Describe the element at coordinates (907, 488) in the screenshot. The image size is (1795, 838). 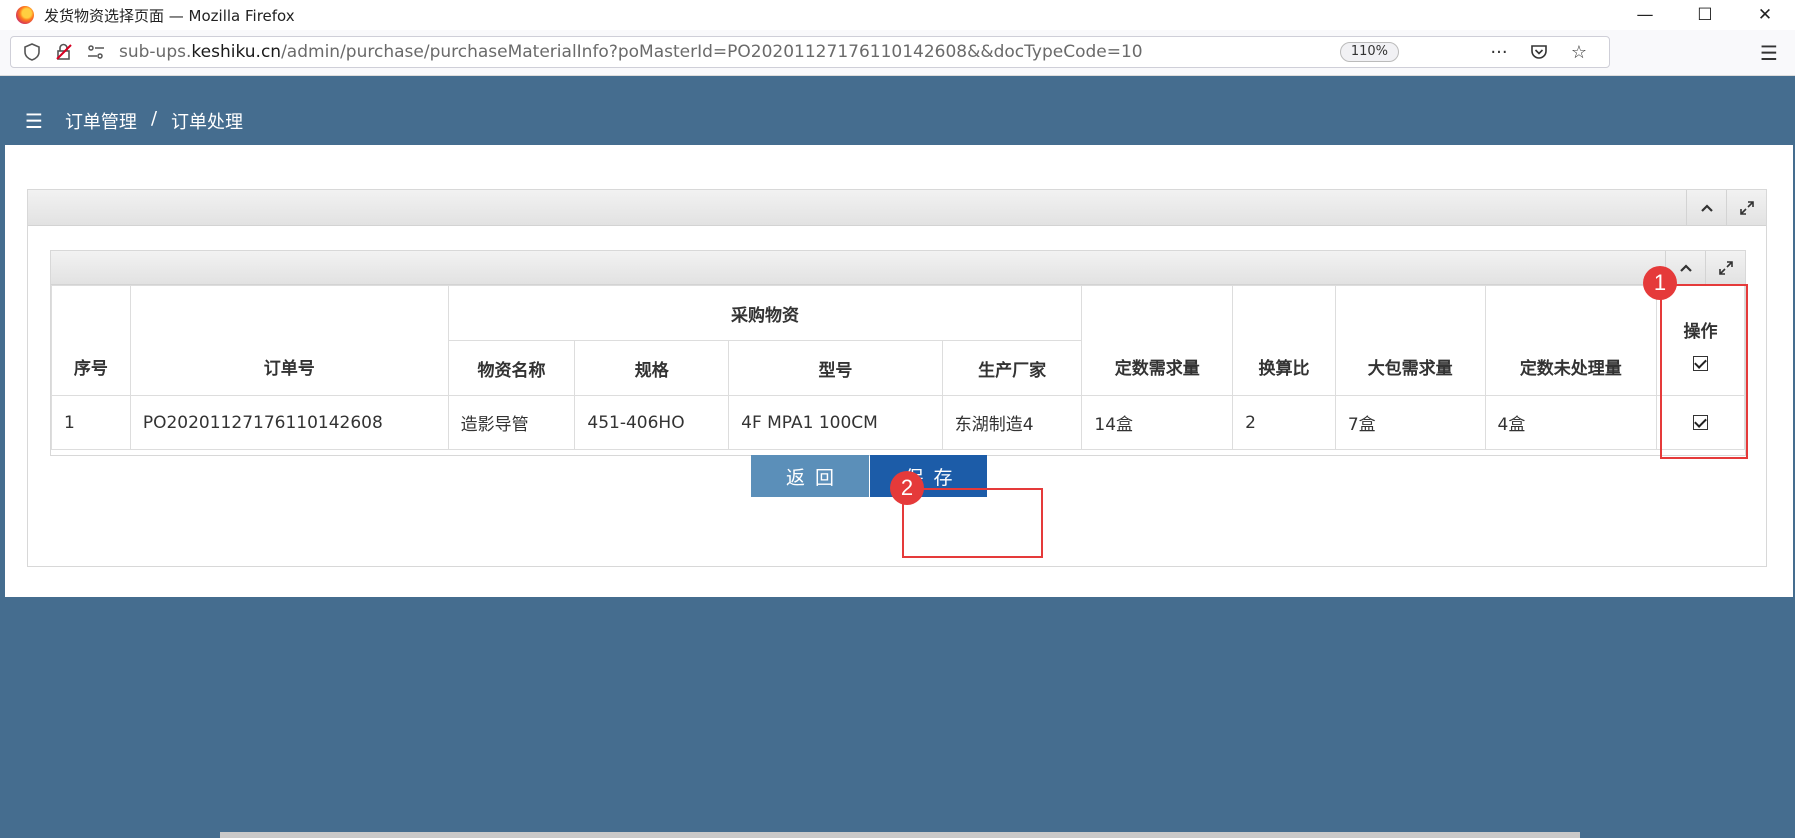
I see `annotation-badge-2: 2` at that location.